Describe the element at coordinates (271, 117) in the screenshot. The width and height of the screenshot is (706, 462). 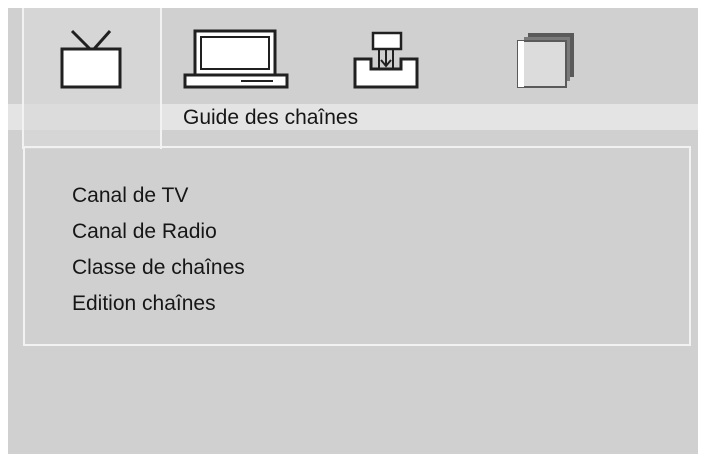
I see `section-title: Guide des chaînes` at that location.